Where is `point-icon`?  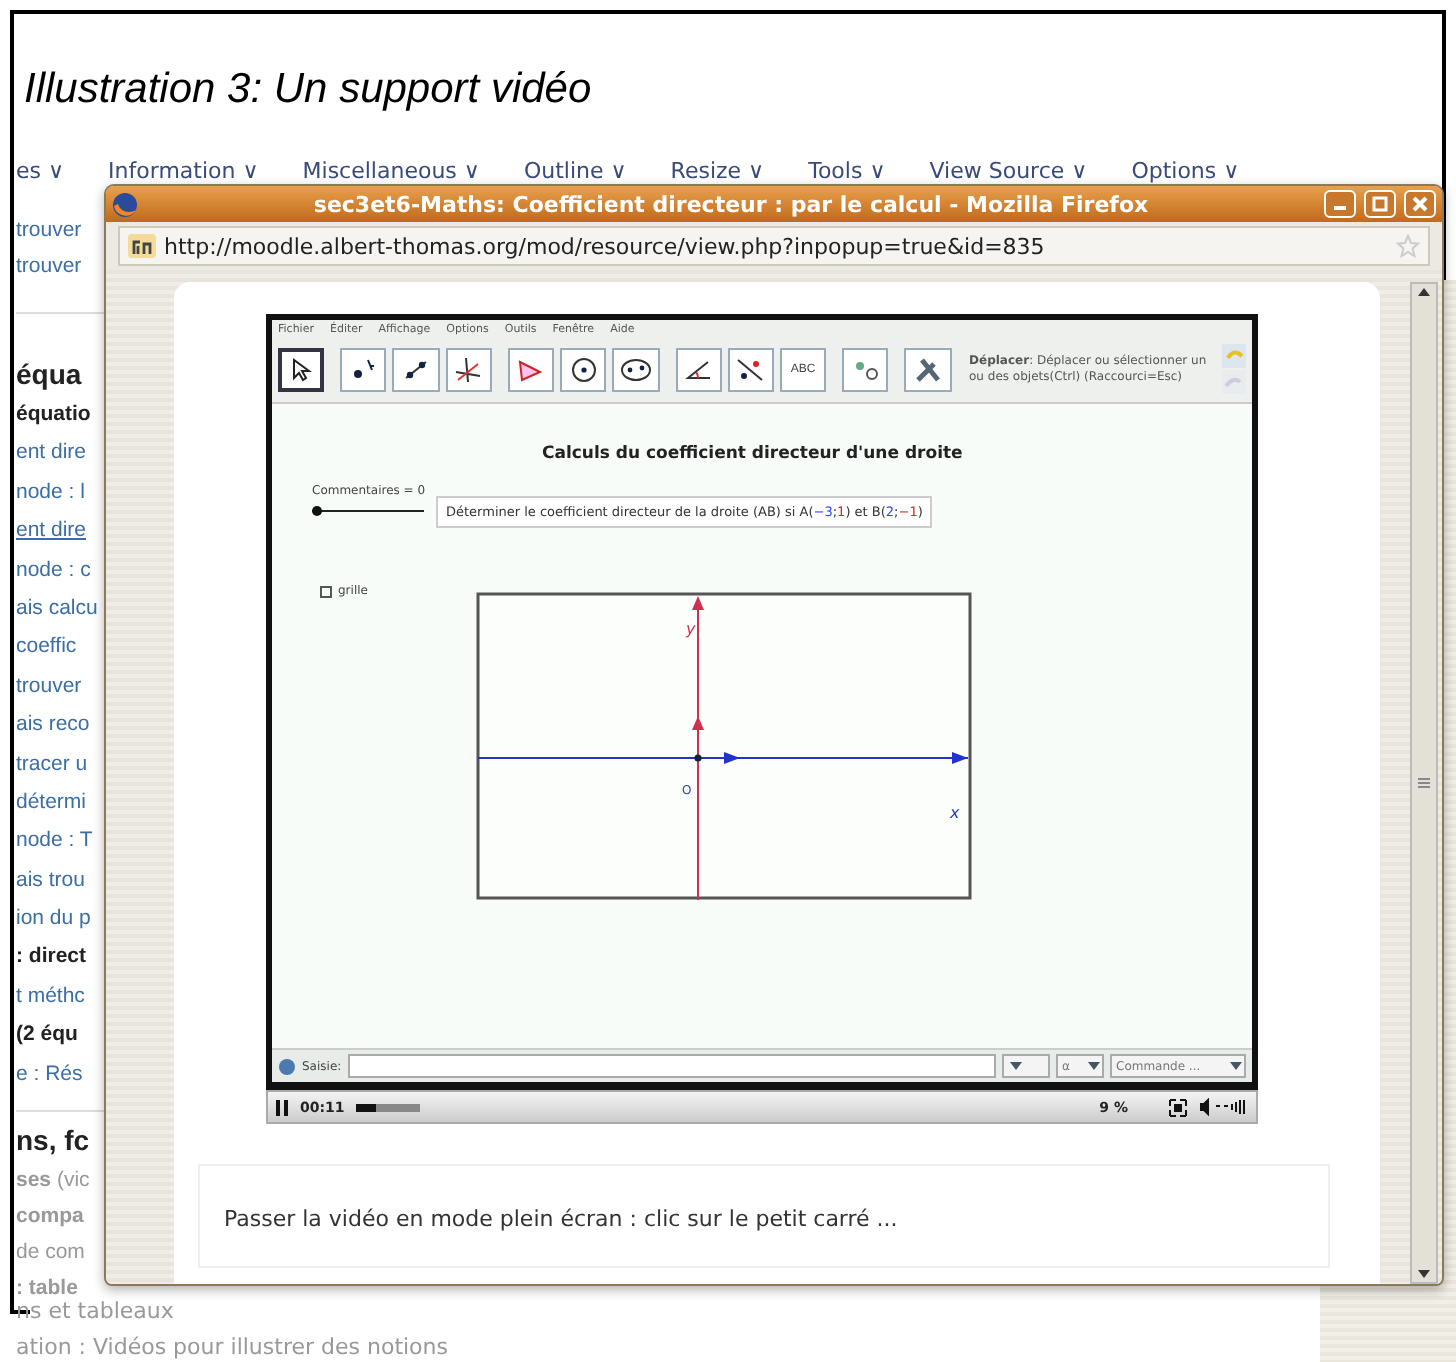 point-icon is located at coordinates (363, 369).